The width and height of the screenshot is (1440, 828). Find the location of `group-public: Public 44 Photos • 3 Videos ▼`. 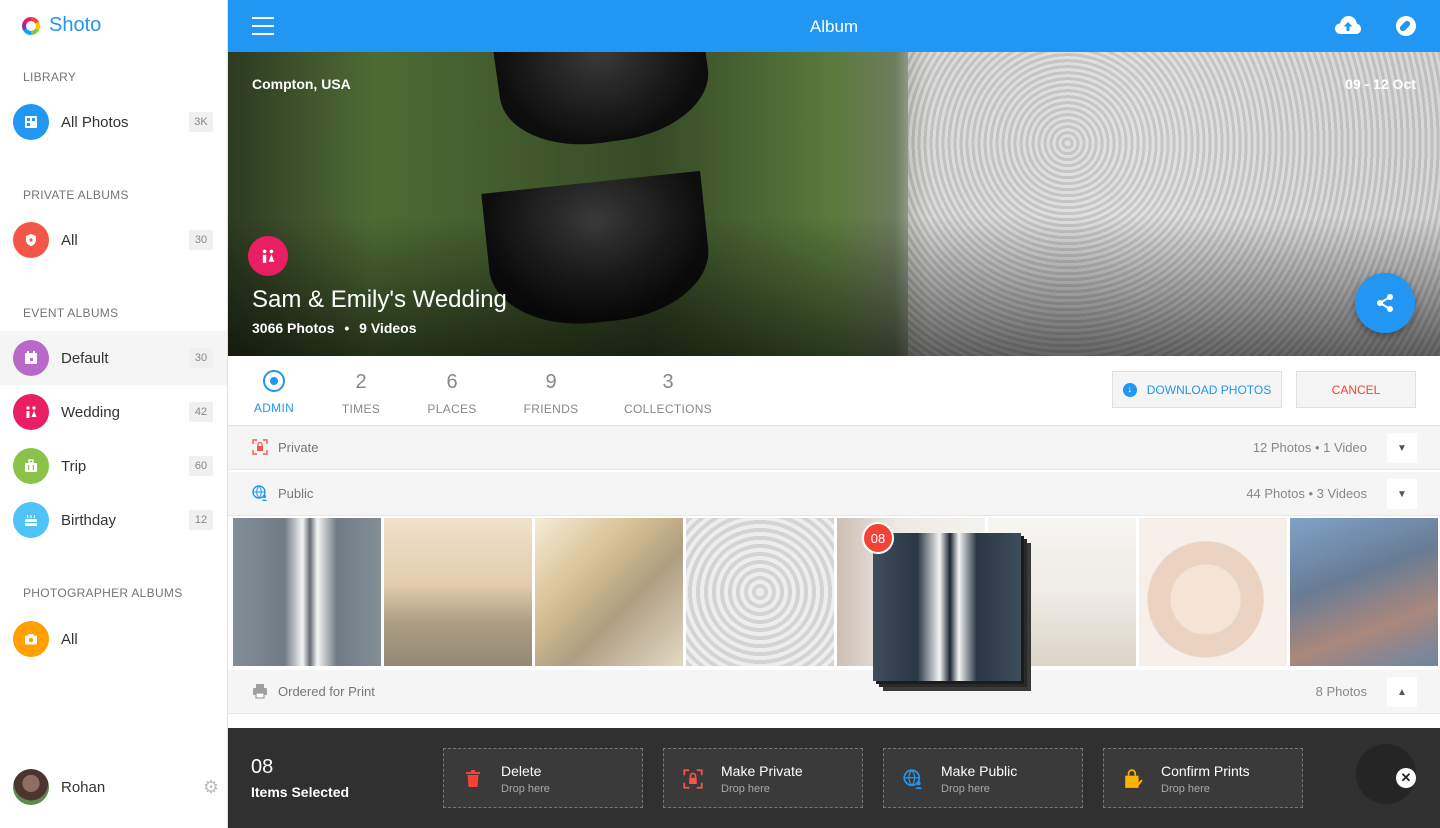

group-public: Public 44 Photos • 3 Videos ▼ is located at coordinates (834, 494).